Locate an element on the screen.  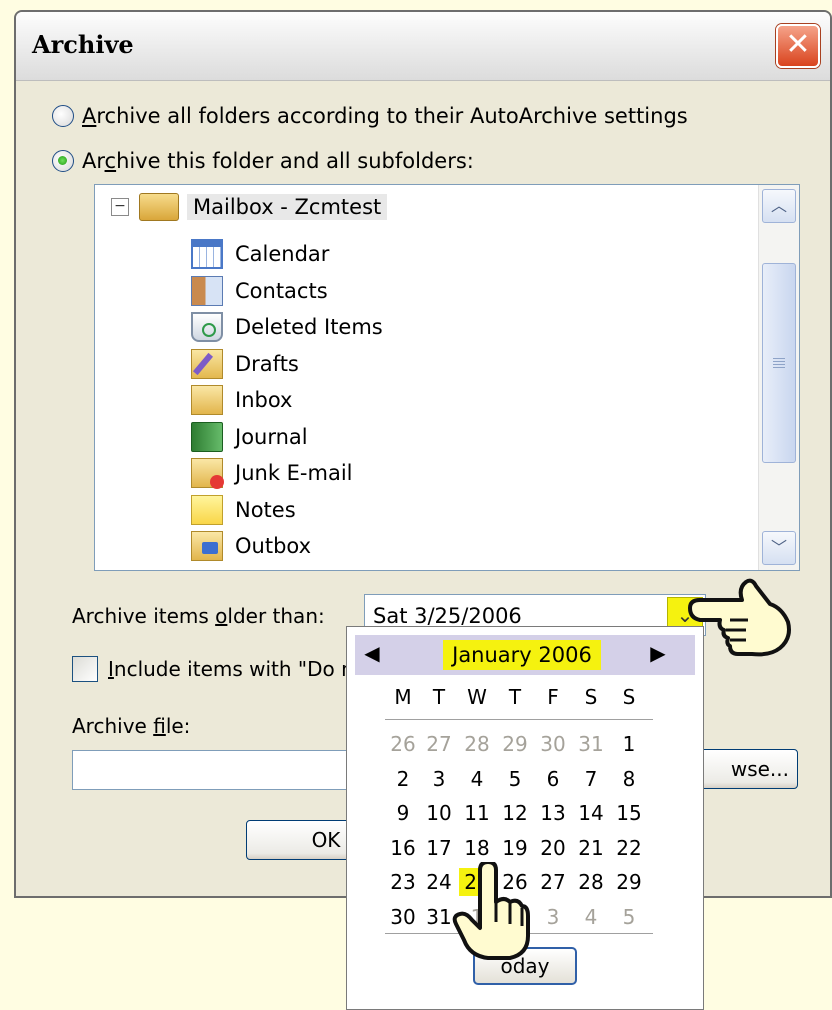
collapse-icon: − is located at coordinates (120, 207).